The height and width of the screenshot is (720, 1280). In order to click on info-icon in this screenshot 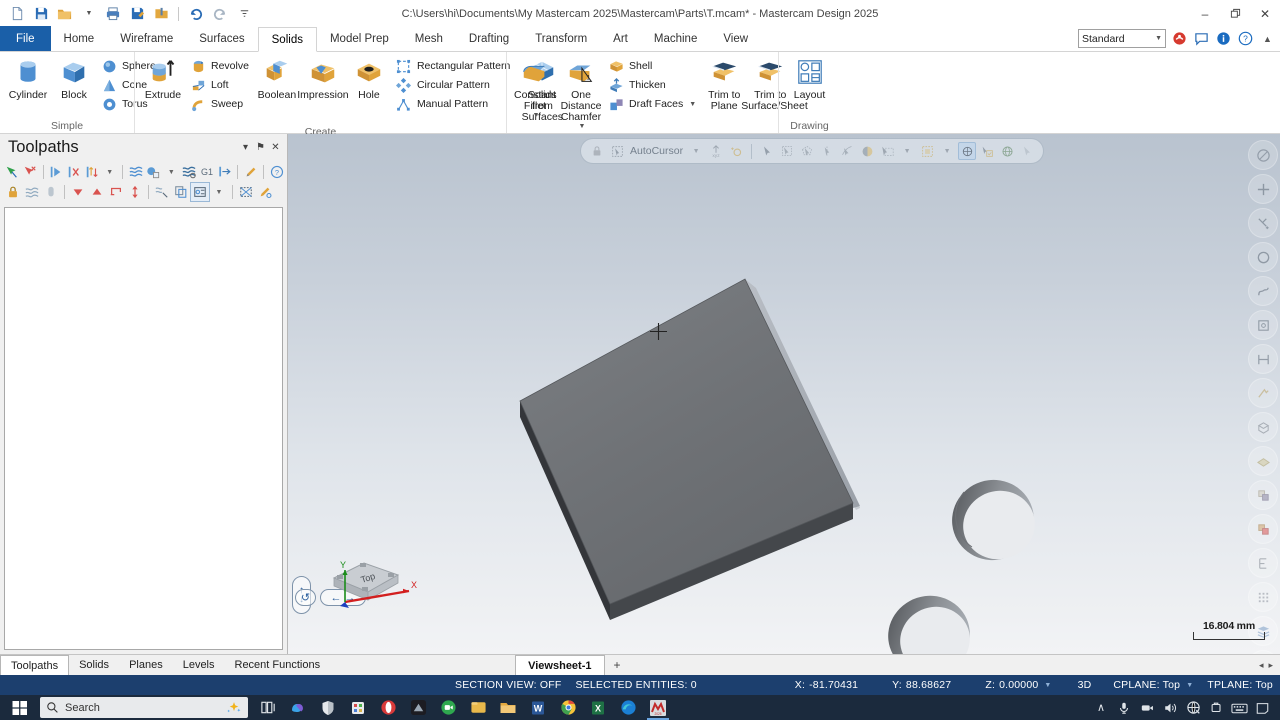, I will do `click(1223, 38)`.